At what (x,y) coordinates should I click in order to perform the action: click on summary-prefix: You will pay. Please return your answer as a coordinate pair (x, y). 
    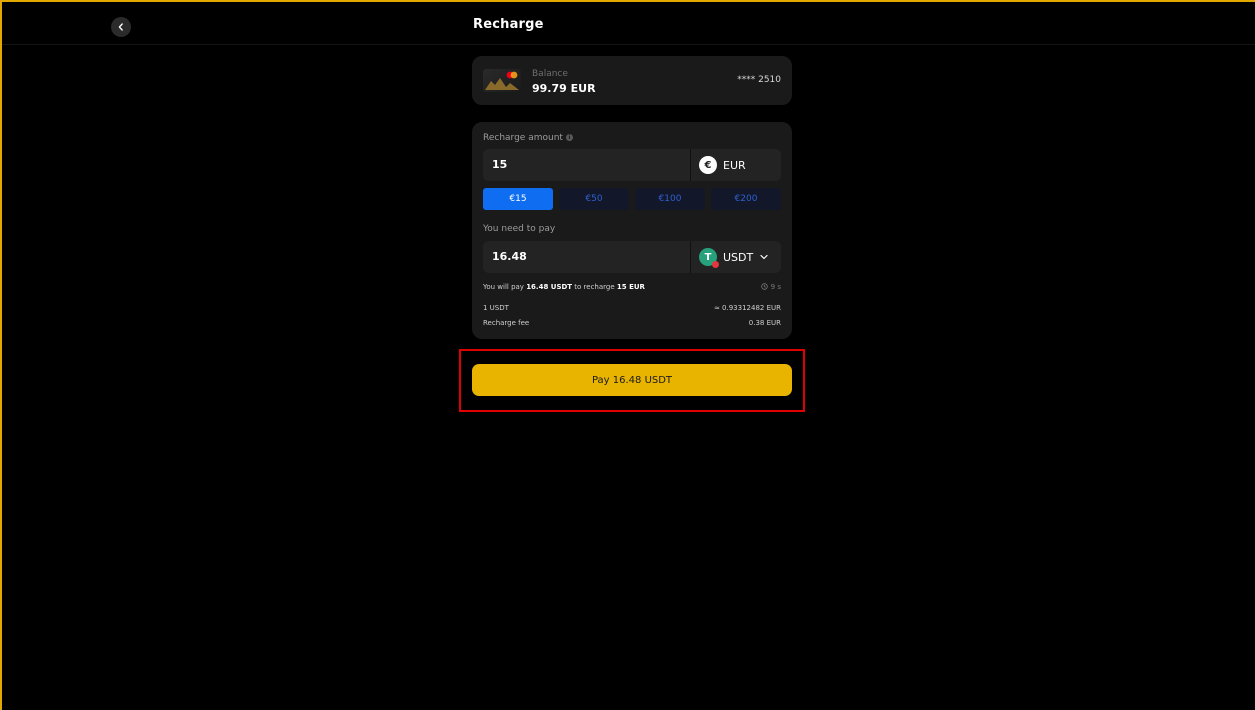
    Looking at the image, I should click on (505, 287).